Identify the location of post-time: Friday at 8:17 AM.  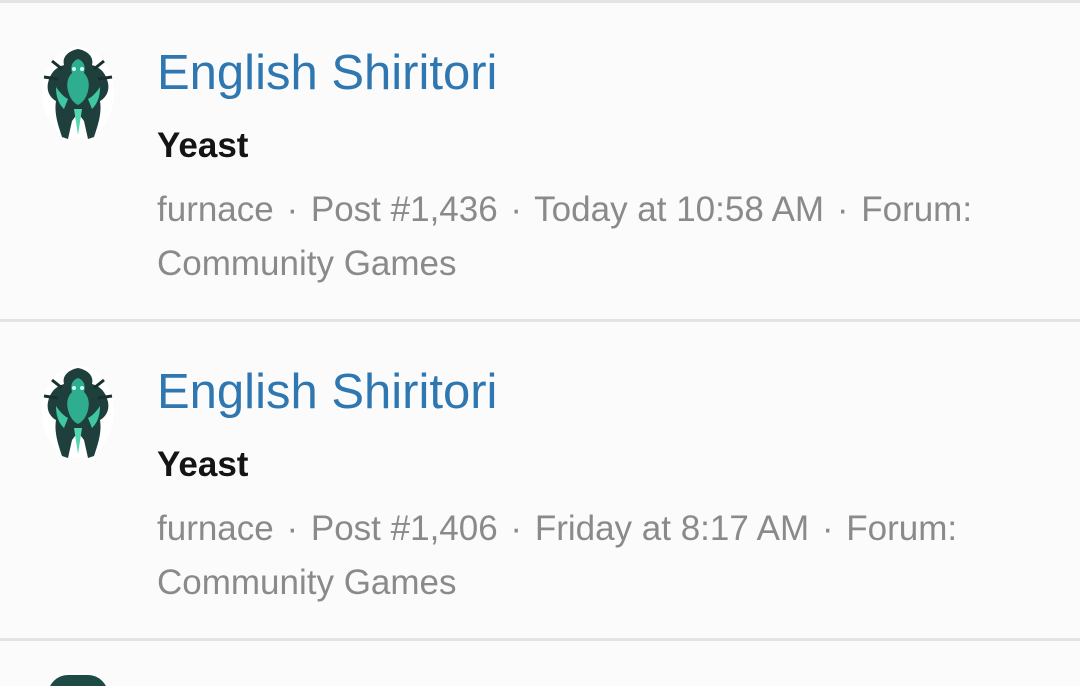
(672, 528).